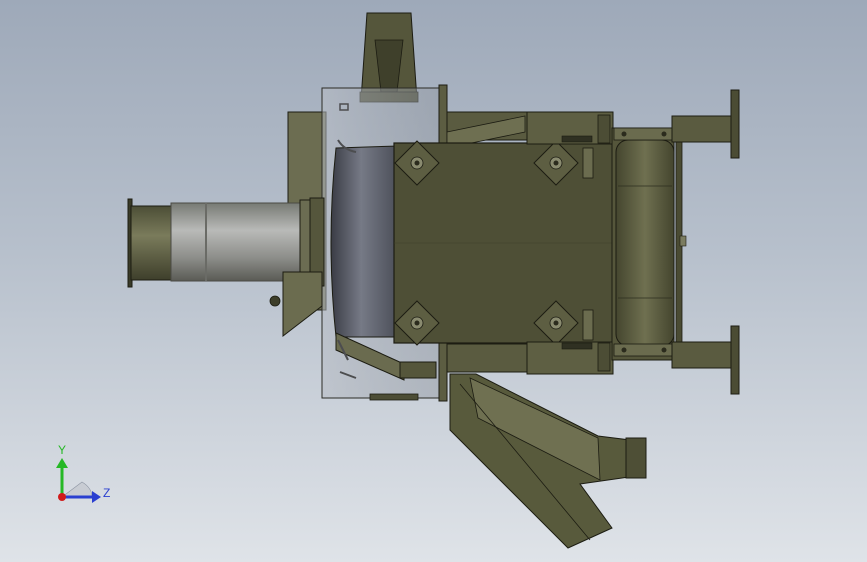 The height and width of the screenshot is (562, 867). Describe the element at coordinates (364, 241) in the screenshot. I see `sleeve-ring` at that location.